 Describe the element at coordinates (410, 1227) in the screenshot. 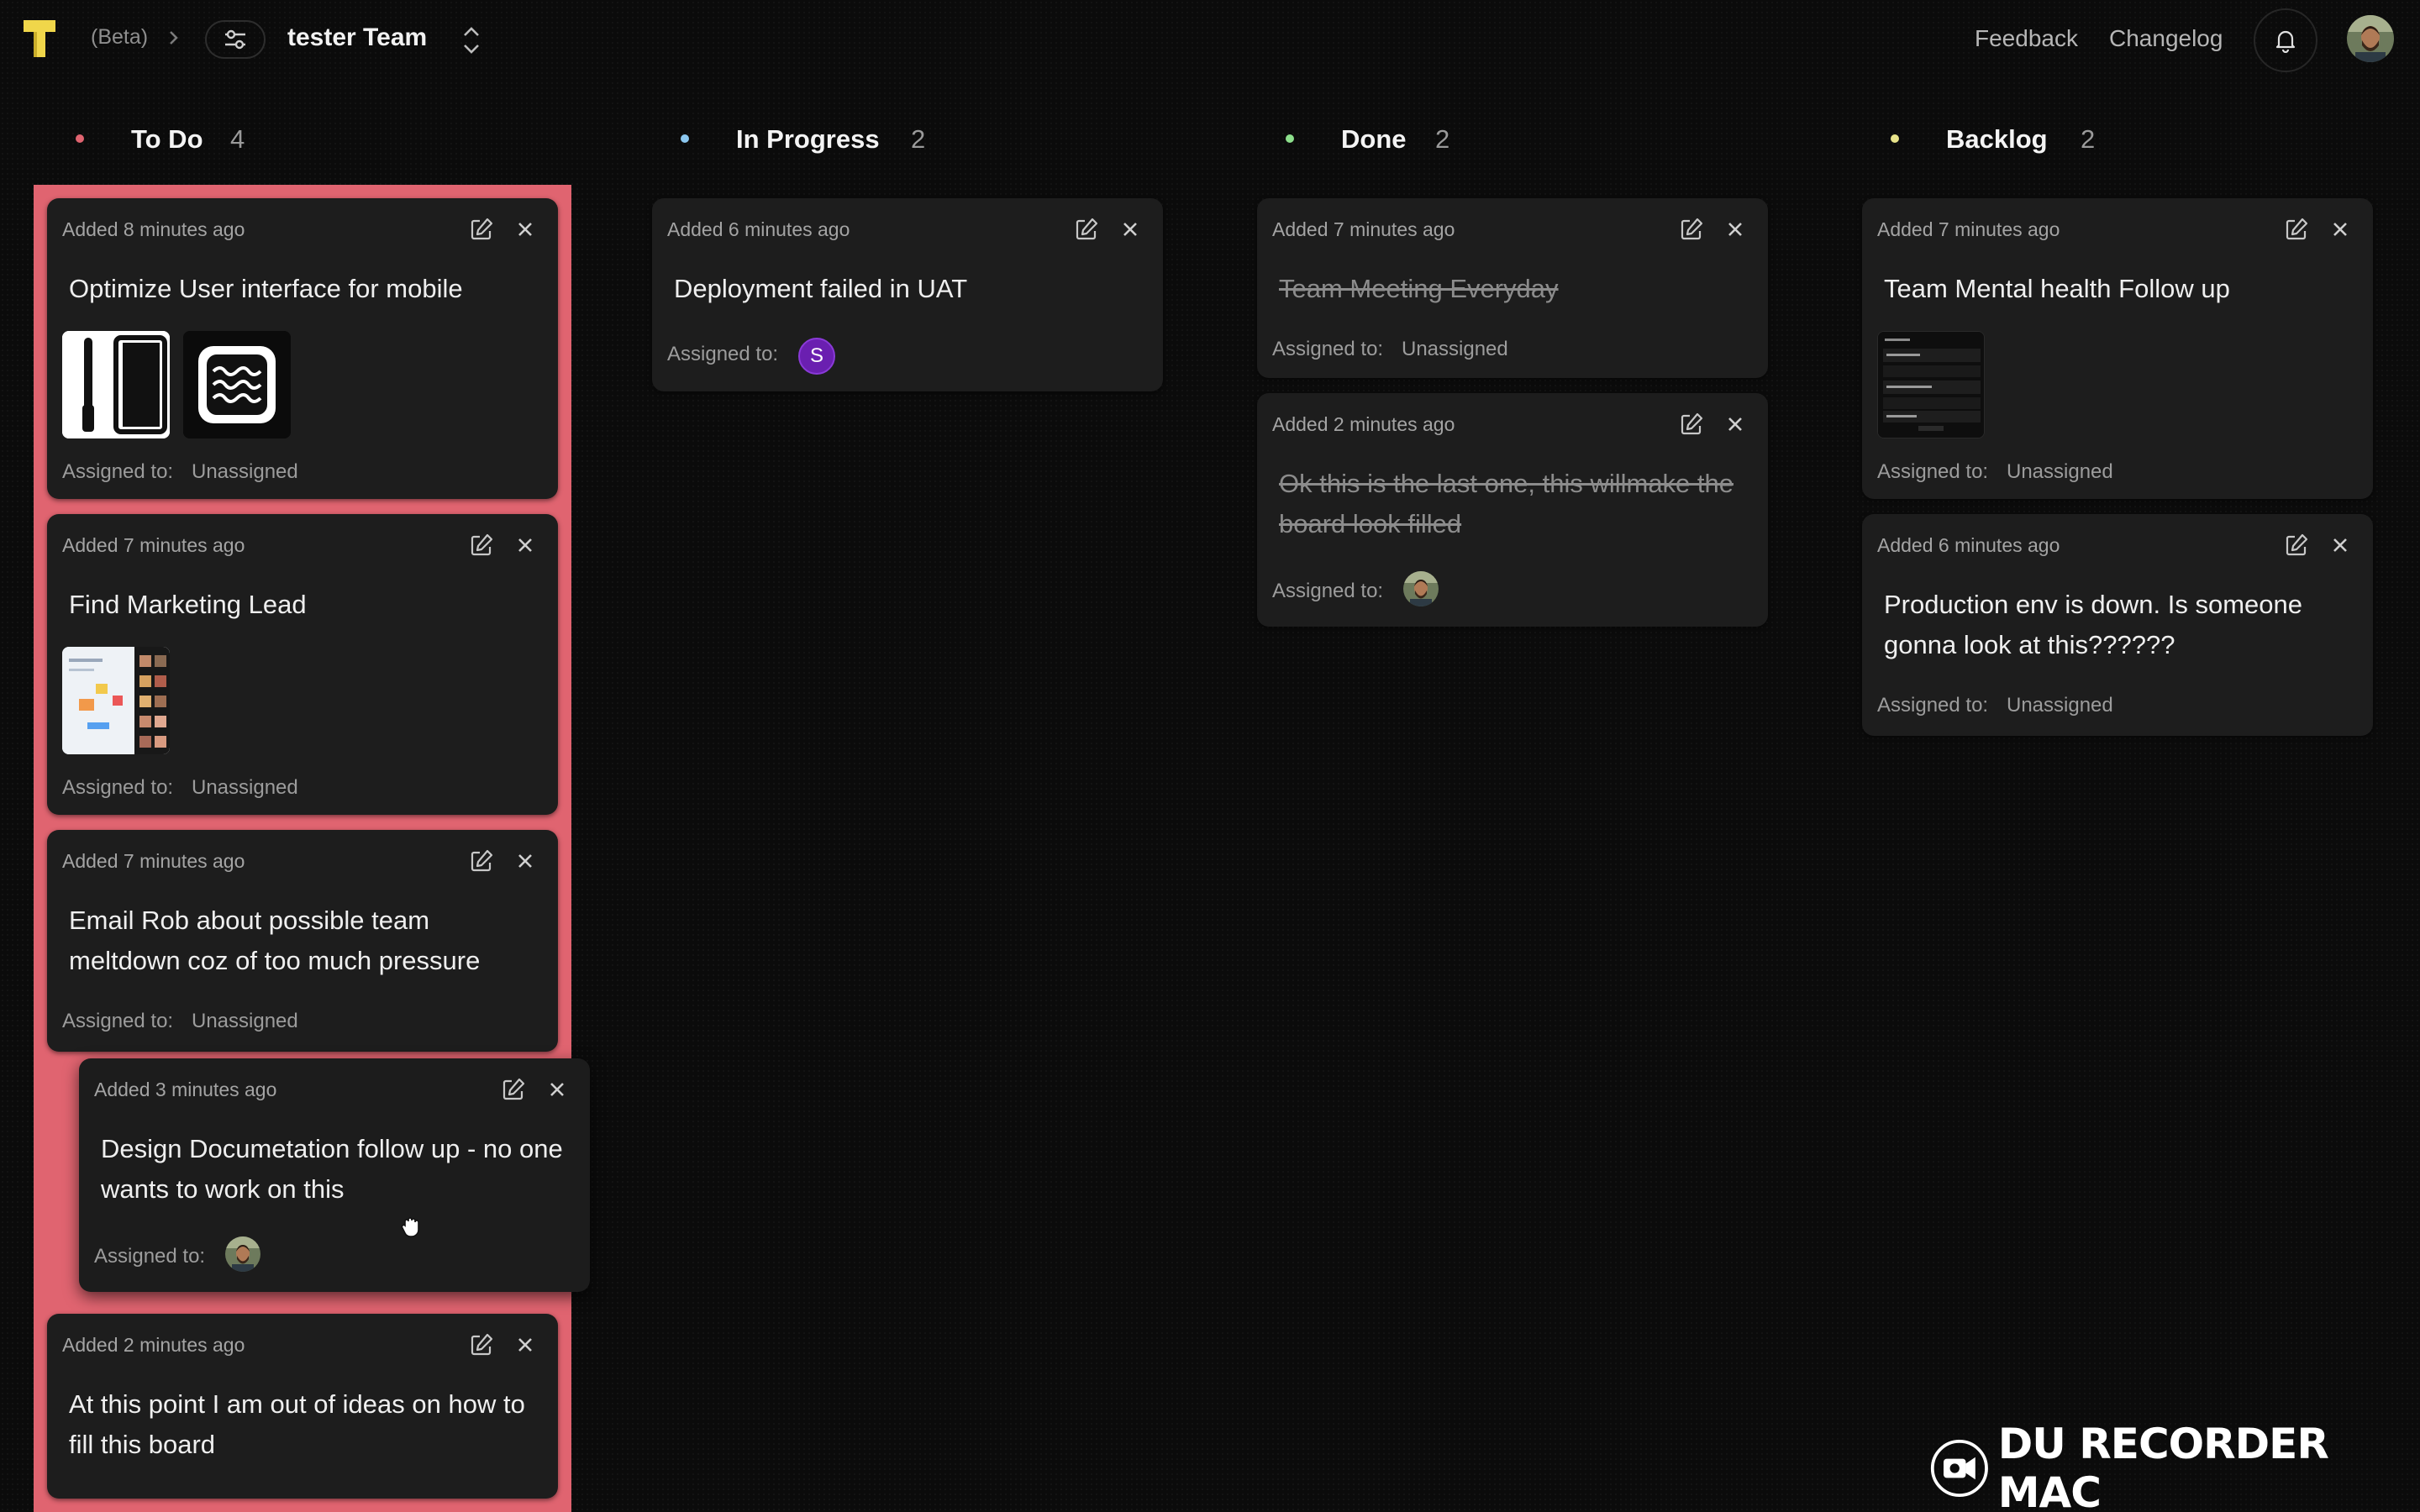

I see `grab-cursor-icon` at that location.